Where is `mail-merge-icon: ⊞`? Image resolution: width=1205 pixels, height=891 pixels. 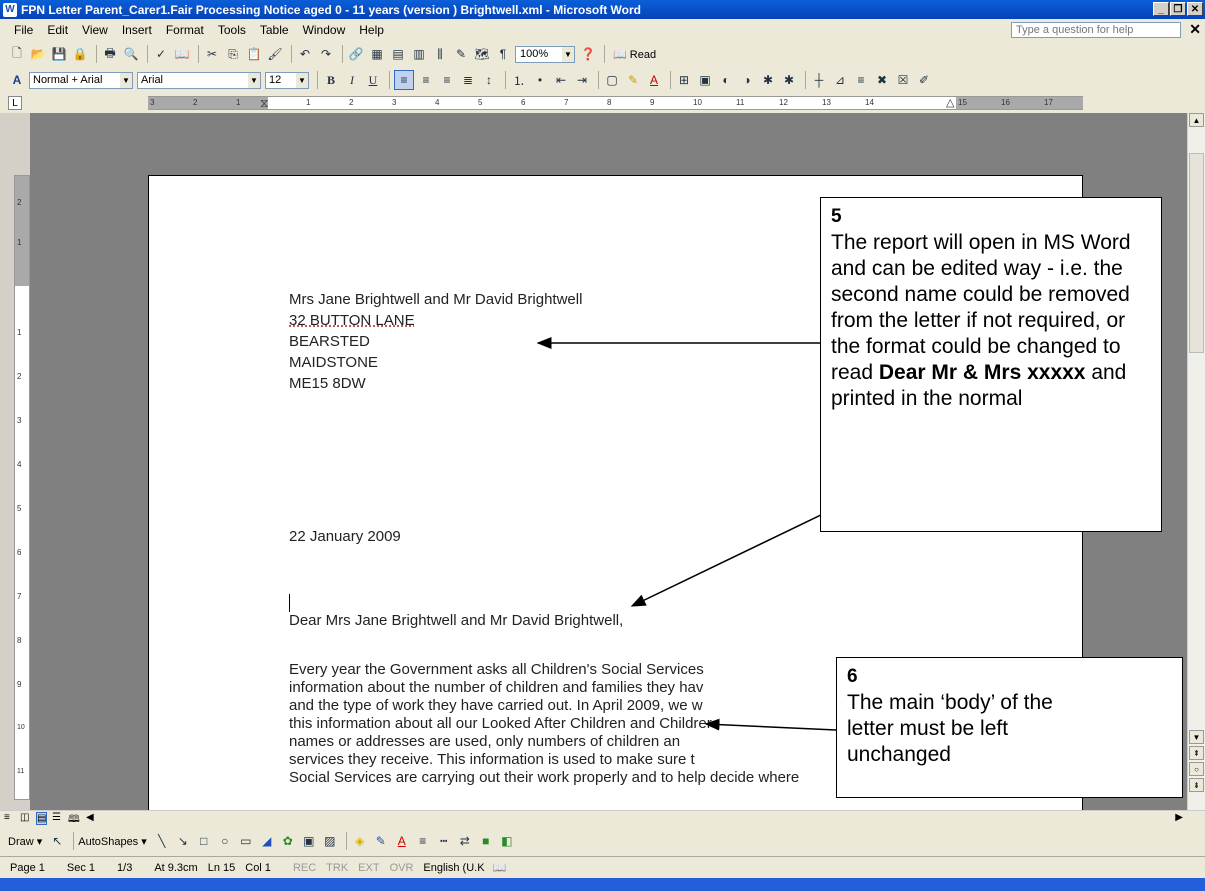 mail-merge-icon: ⊞ is located at coordinates (684, 80).